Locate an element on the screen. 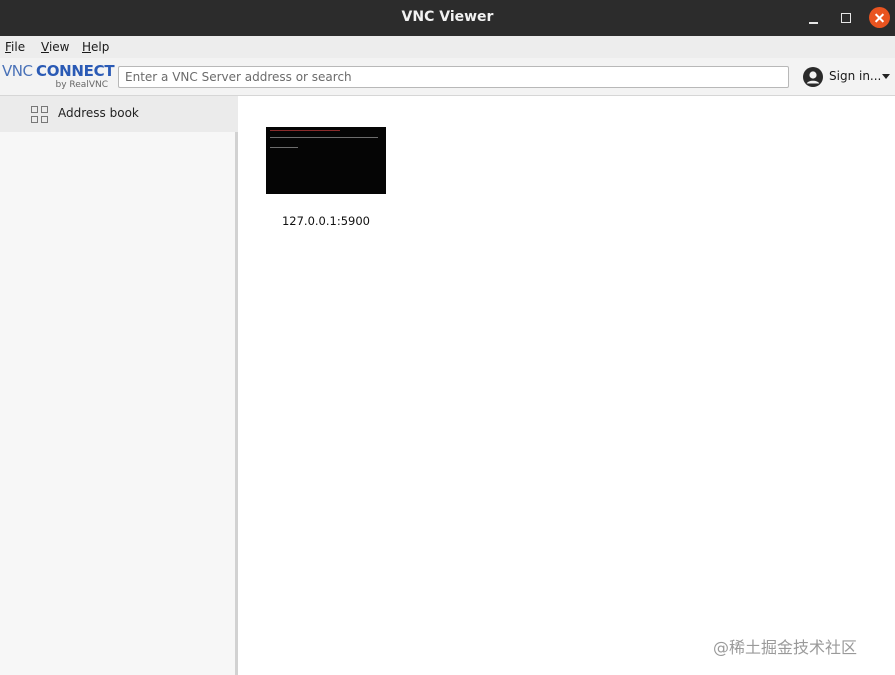 This screenshot has width=895, height=675. menu-file: File is located at coordinates (15, 47).